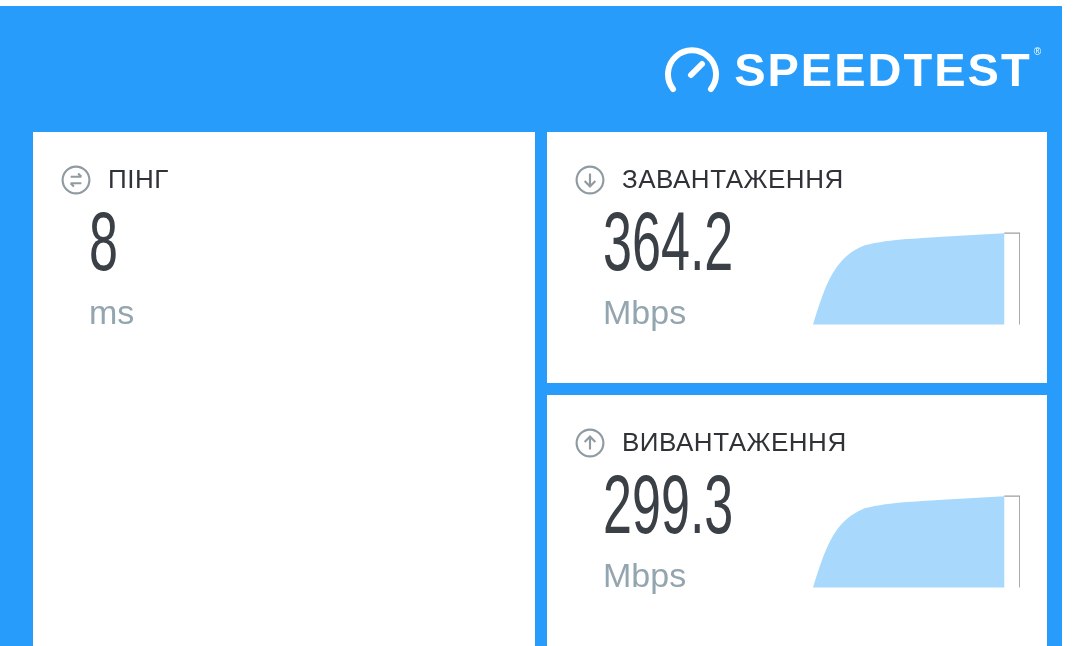 This screenshot has height=646, width=1080. Describe the element at coordinates (668, 504) in the screenshot. I see `result-value: 299.3` at that location.